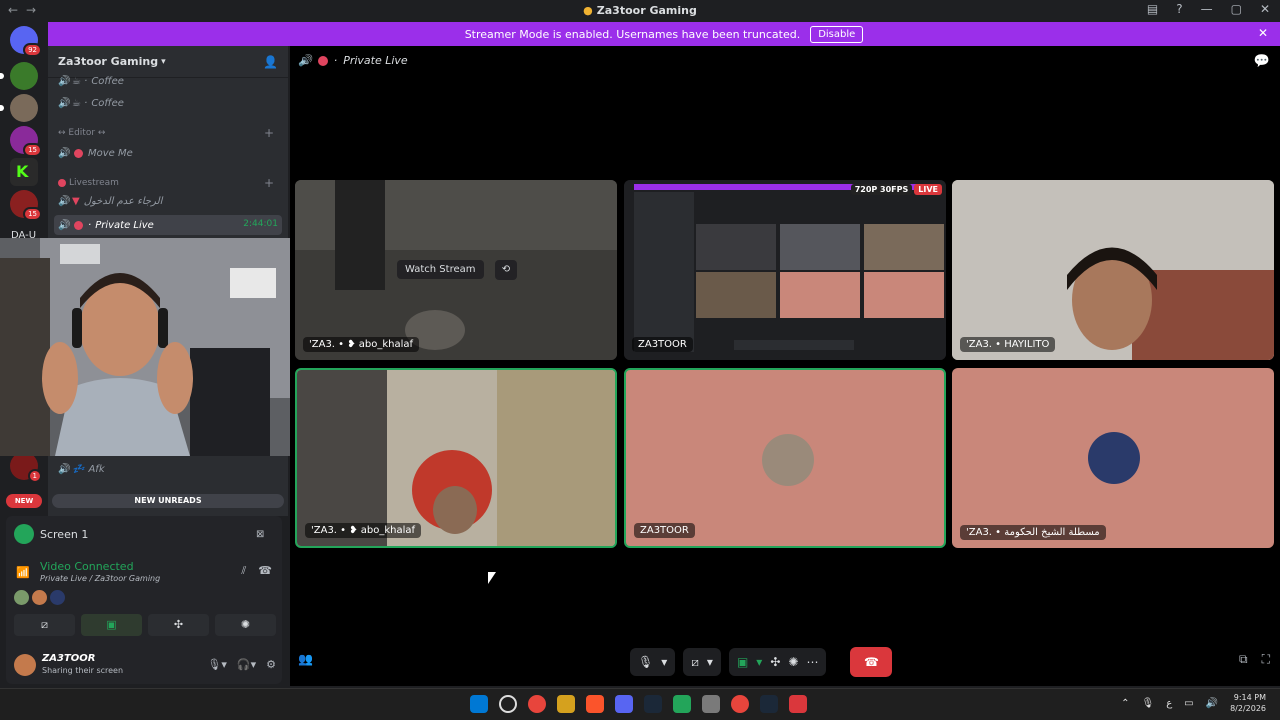 This screenshot has width=1280, height=720. Describe the element at coordinates (837, 34) in the screenshot. I see `disable-button: Disable` at that location.